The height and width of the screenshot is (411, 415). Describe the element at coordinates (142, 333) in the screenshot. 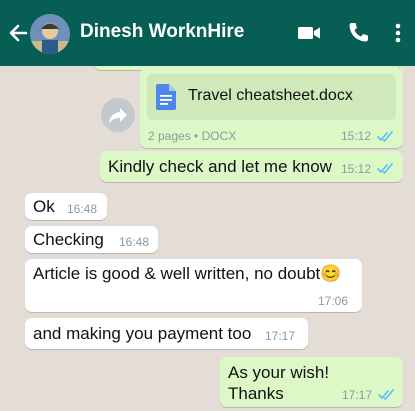

I see `message-text: and making you payment too` at that location.